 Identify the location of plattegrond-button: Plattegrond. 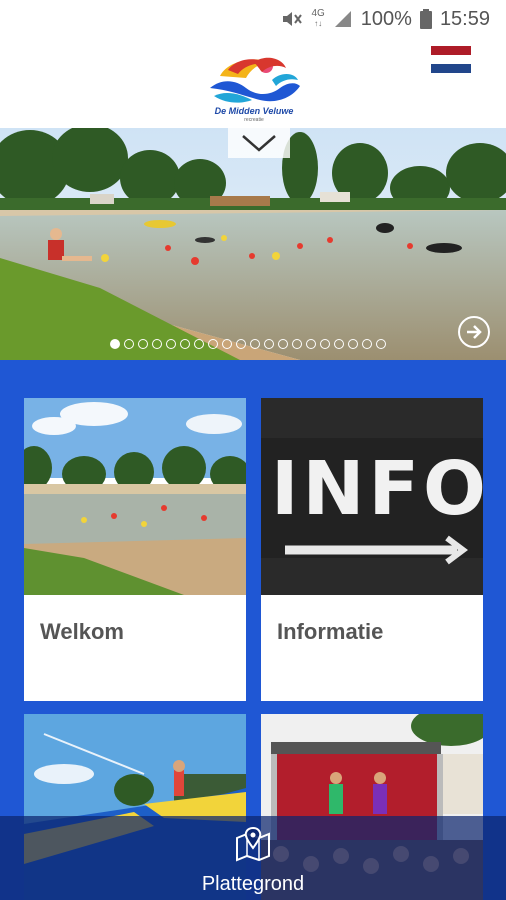
(253, 858).